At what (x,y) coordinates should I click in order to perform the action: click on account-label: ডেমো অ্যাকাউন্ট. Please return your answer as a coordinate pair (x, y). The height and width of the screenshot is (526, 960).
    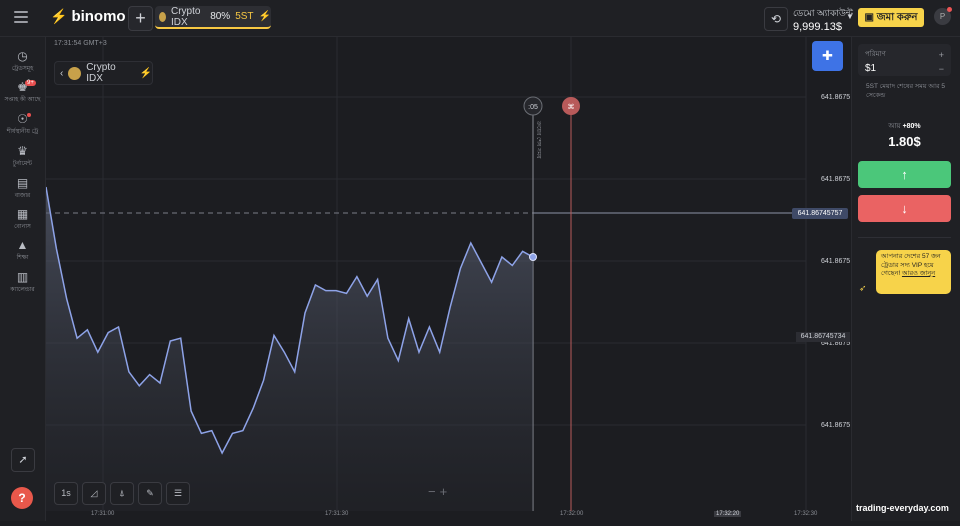
    Looking at the image, I should click on (823, 13).